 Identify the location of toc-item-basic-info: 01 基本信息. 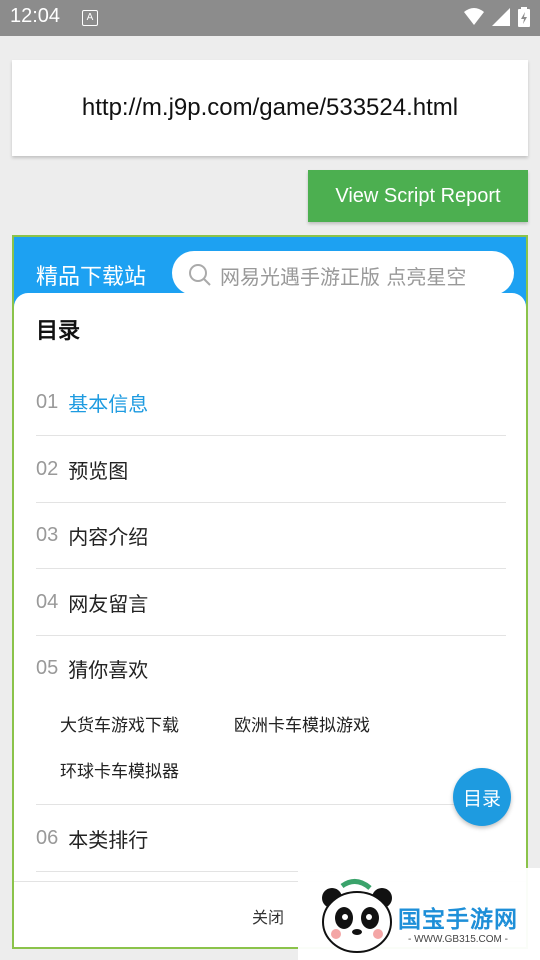
(271, 402).